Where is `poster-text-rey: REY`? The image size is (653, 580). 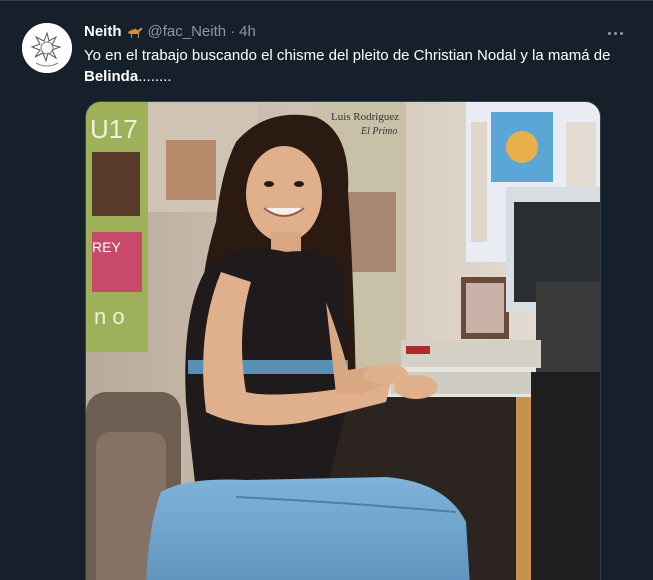 poster-text-rey: REY is located at coordinates (106, 247).